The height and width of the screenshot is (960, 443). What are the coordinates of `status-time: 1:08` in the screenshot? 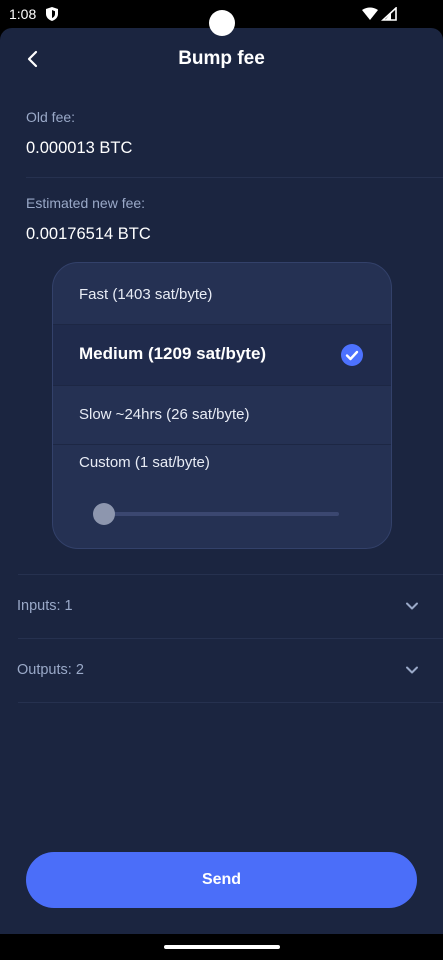 It's located at (23, 14).